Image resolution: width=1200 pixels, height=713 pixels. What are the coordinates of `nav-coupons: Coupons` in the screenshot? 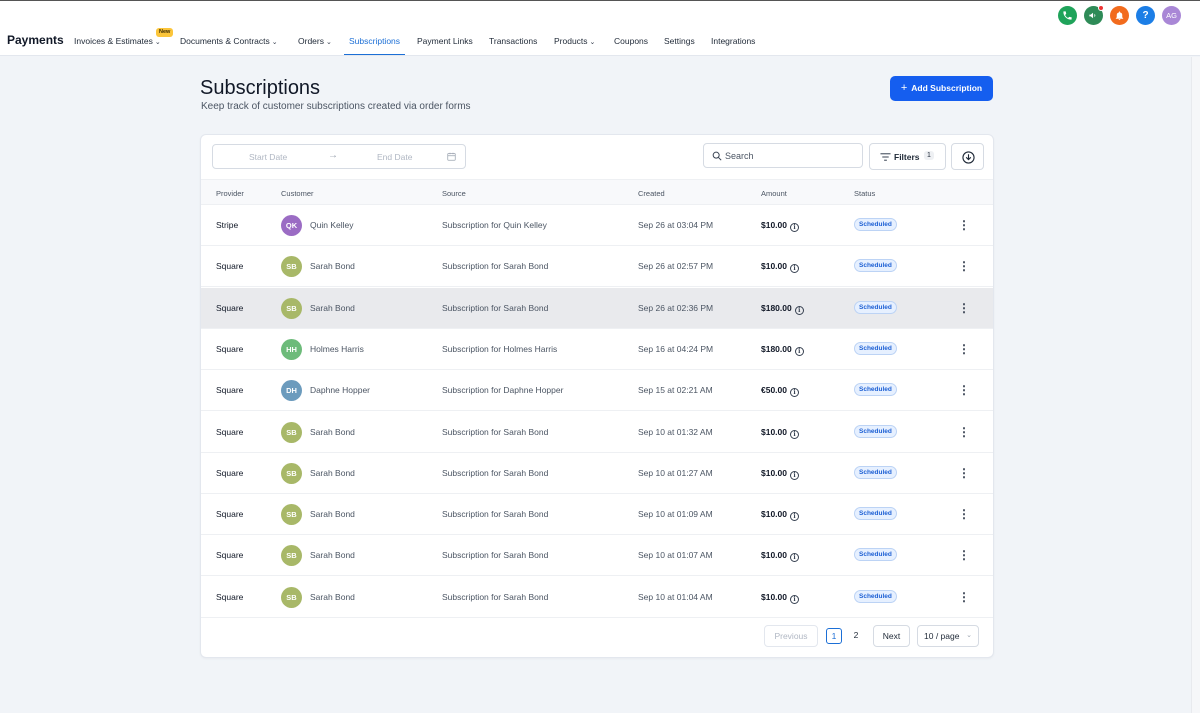 It's located at (631, 43).